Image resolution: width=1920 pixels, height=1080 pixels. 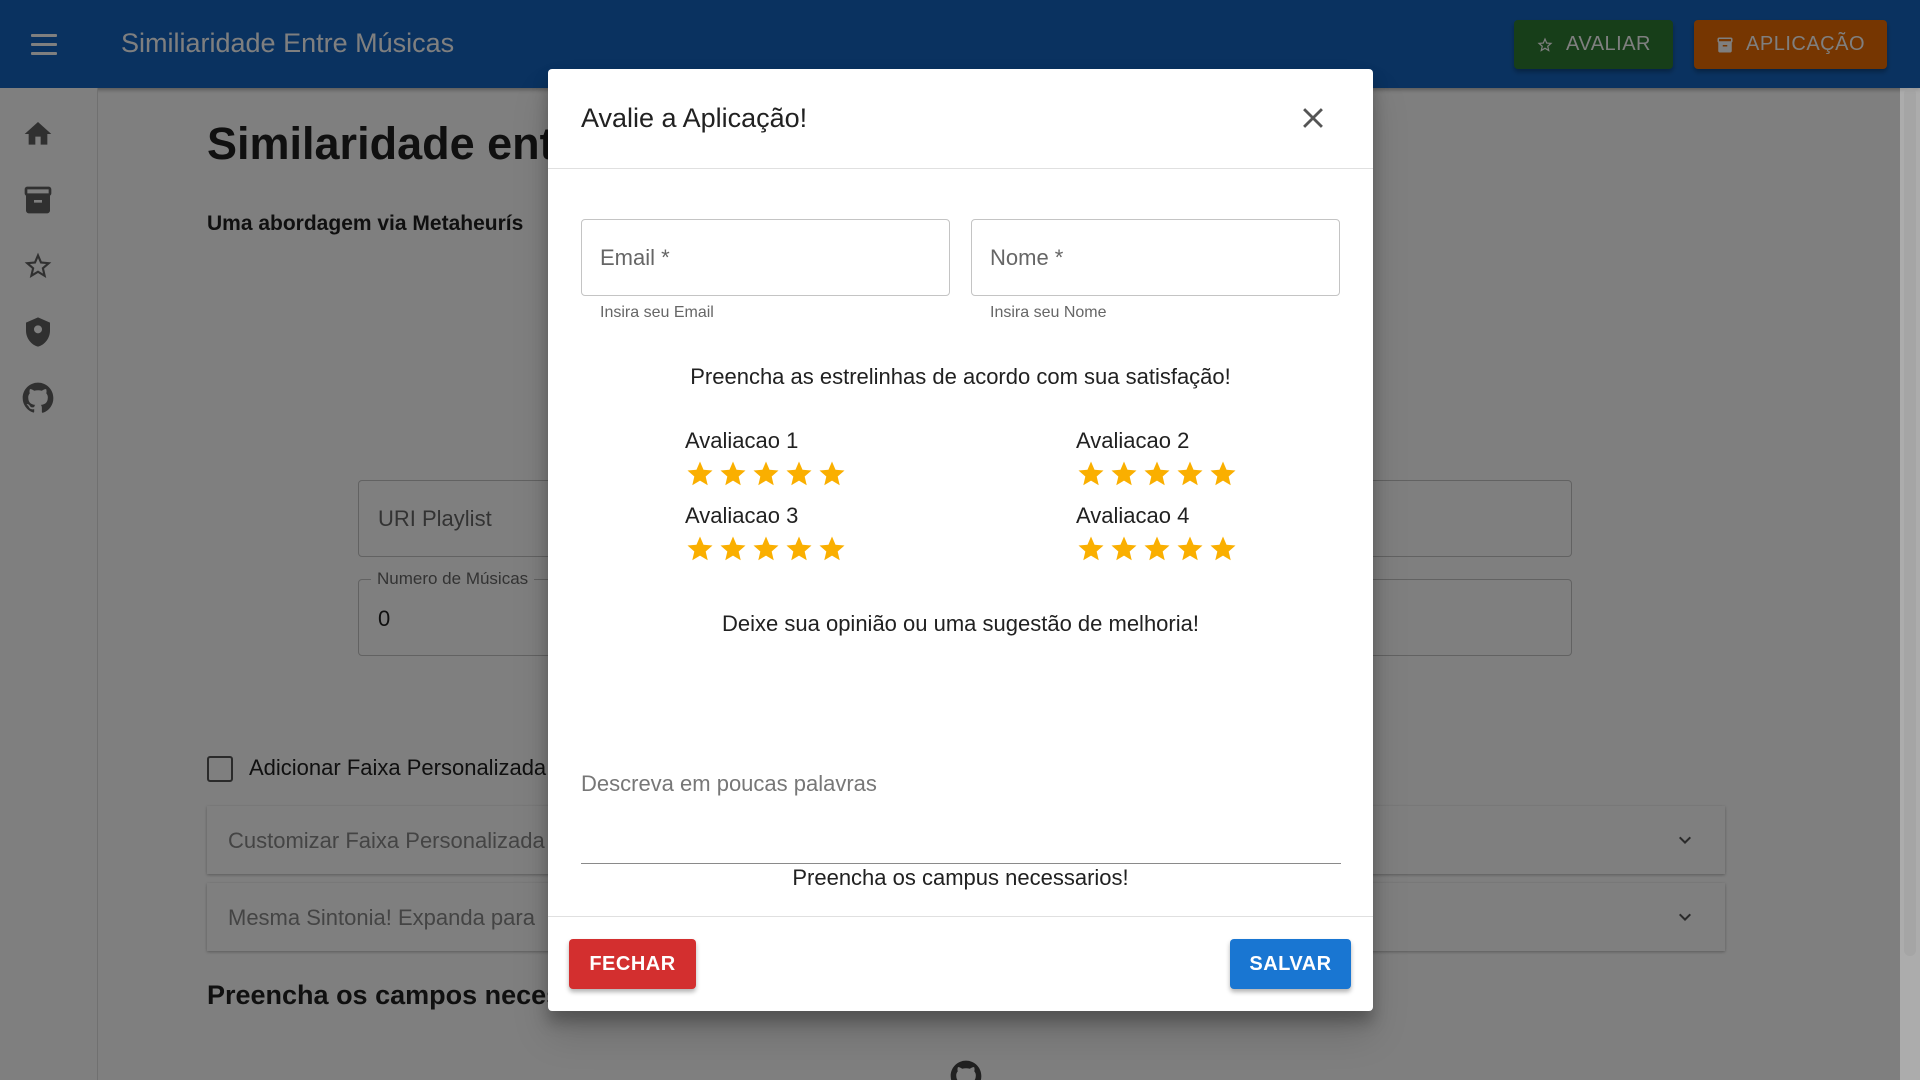 What do you see at coordinates (742, 515) in the screenshot?
I see `rating-label-3: Avaliacao 3` at bounding box center [742, 515].